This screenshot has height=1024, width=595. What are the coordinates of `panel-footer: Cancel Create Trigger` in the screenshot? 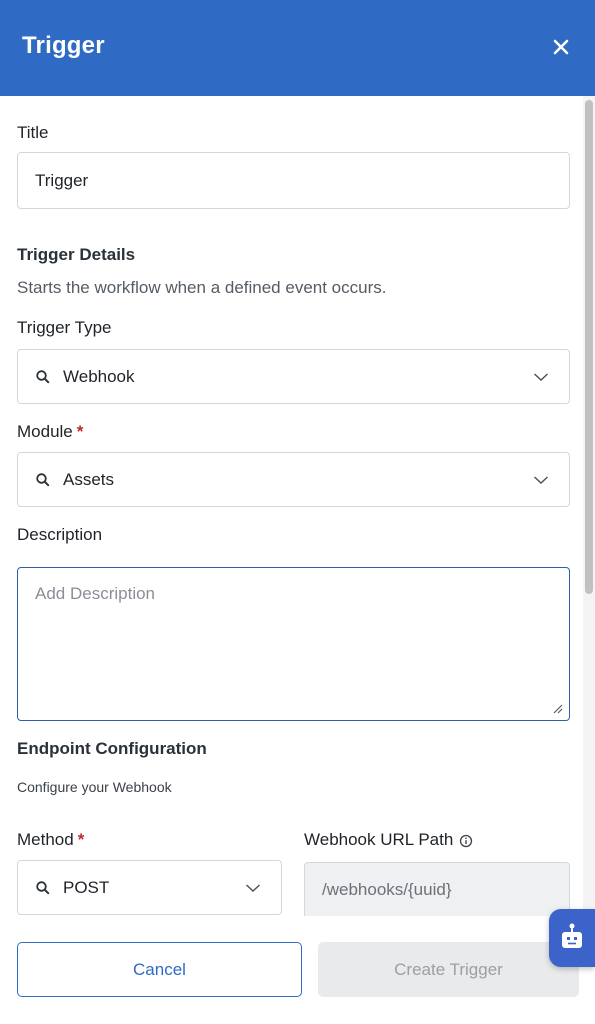 It's located at (297, 970).